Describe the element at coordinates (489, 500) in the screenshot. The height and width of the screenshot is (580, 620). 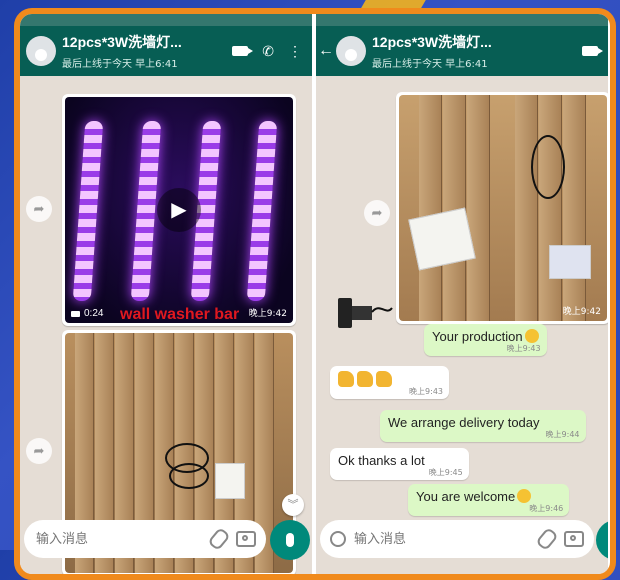
I see `message-bubble: You are welcome 晚上9:46` at that location.